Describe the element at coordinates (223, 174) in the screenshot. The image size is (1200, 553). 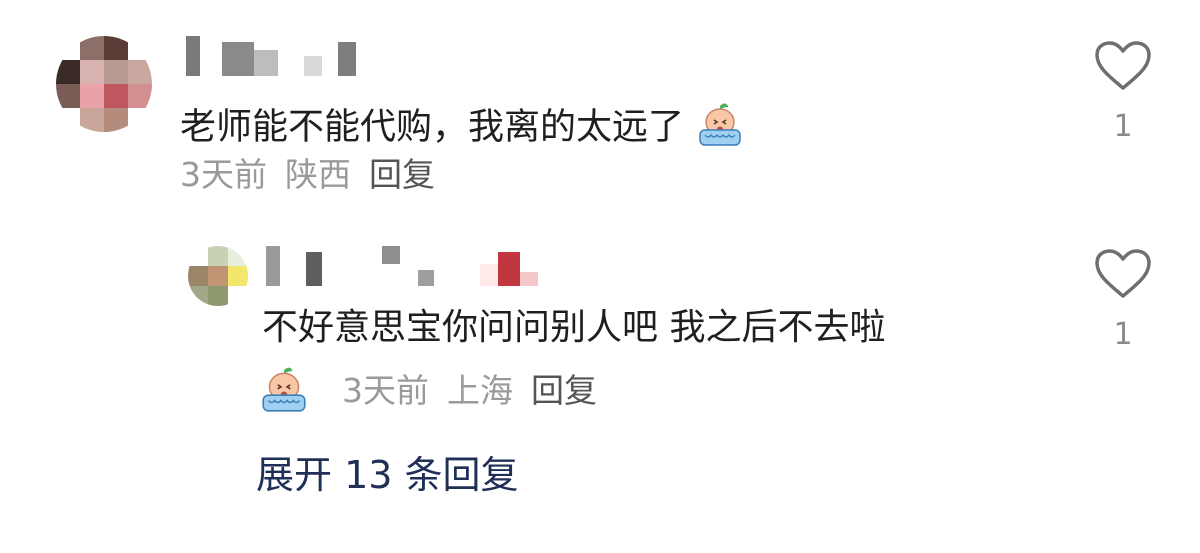
I see `comment-time: 3天前` at that location.